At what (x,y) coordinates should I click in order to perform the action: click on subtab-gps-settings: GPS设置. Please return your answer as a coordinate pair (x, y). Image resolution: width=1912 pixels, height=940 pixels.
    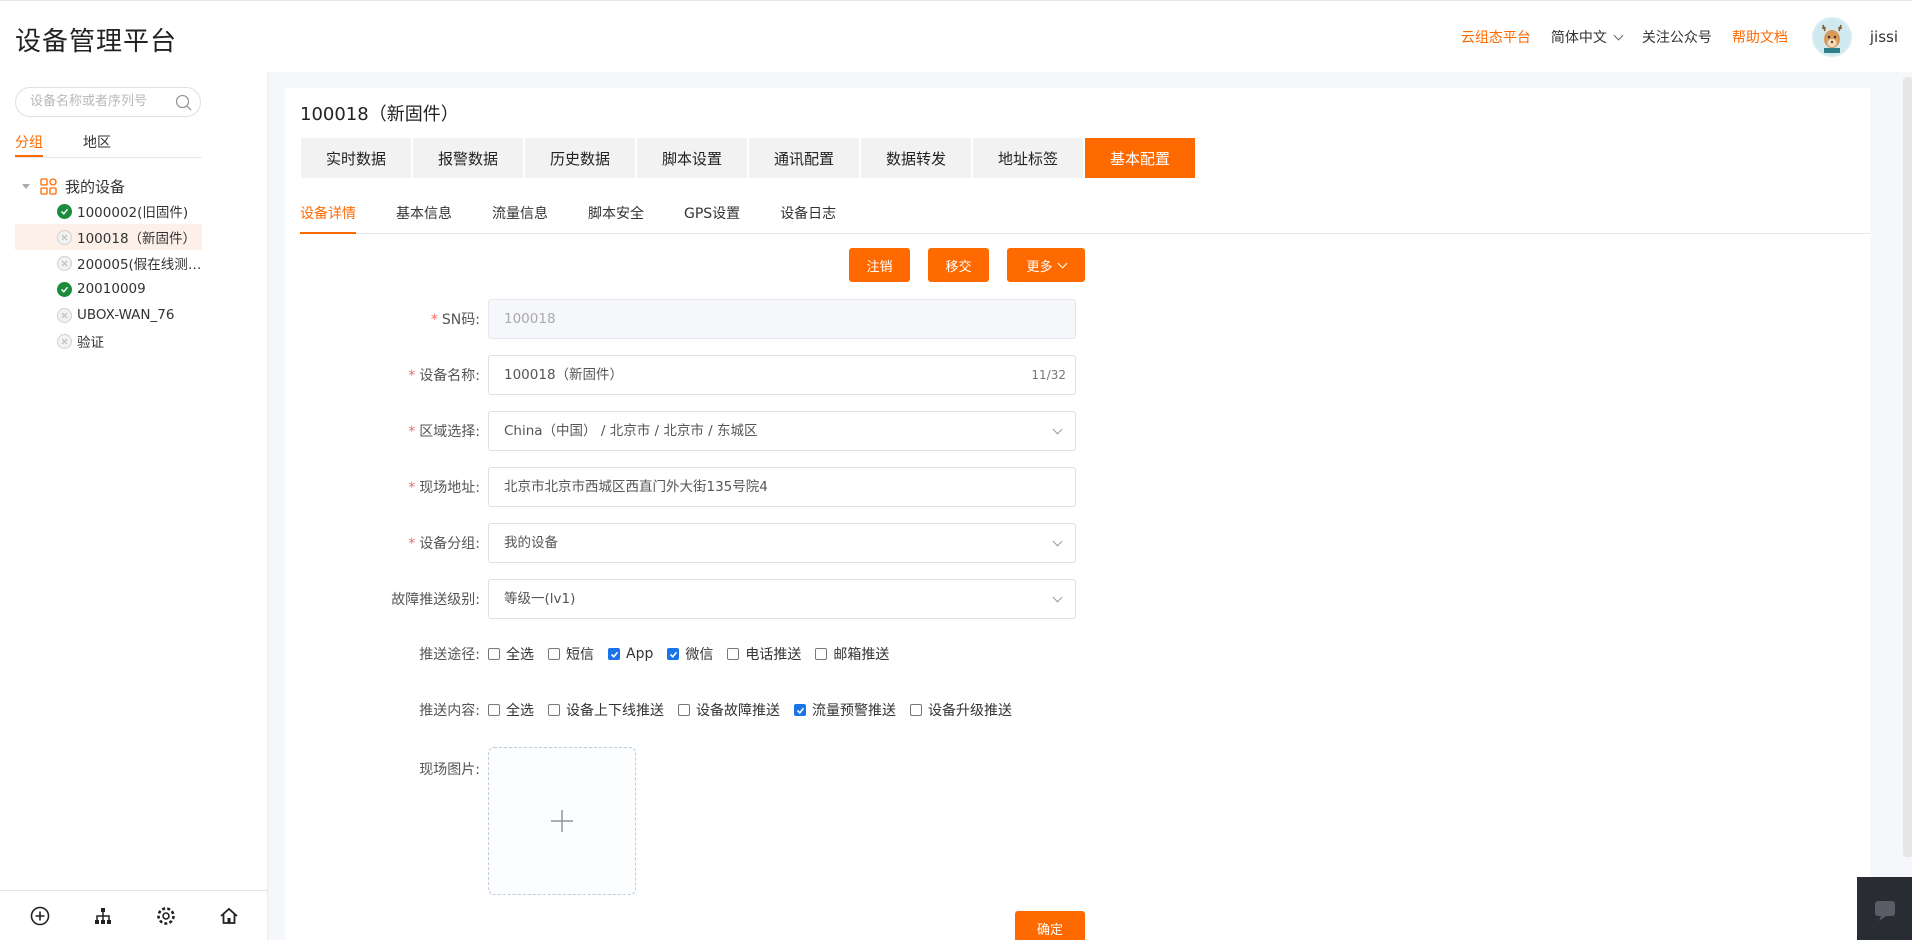
    Looking at the image, I should click on (712, 218).